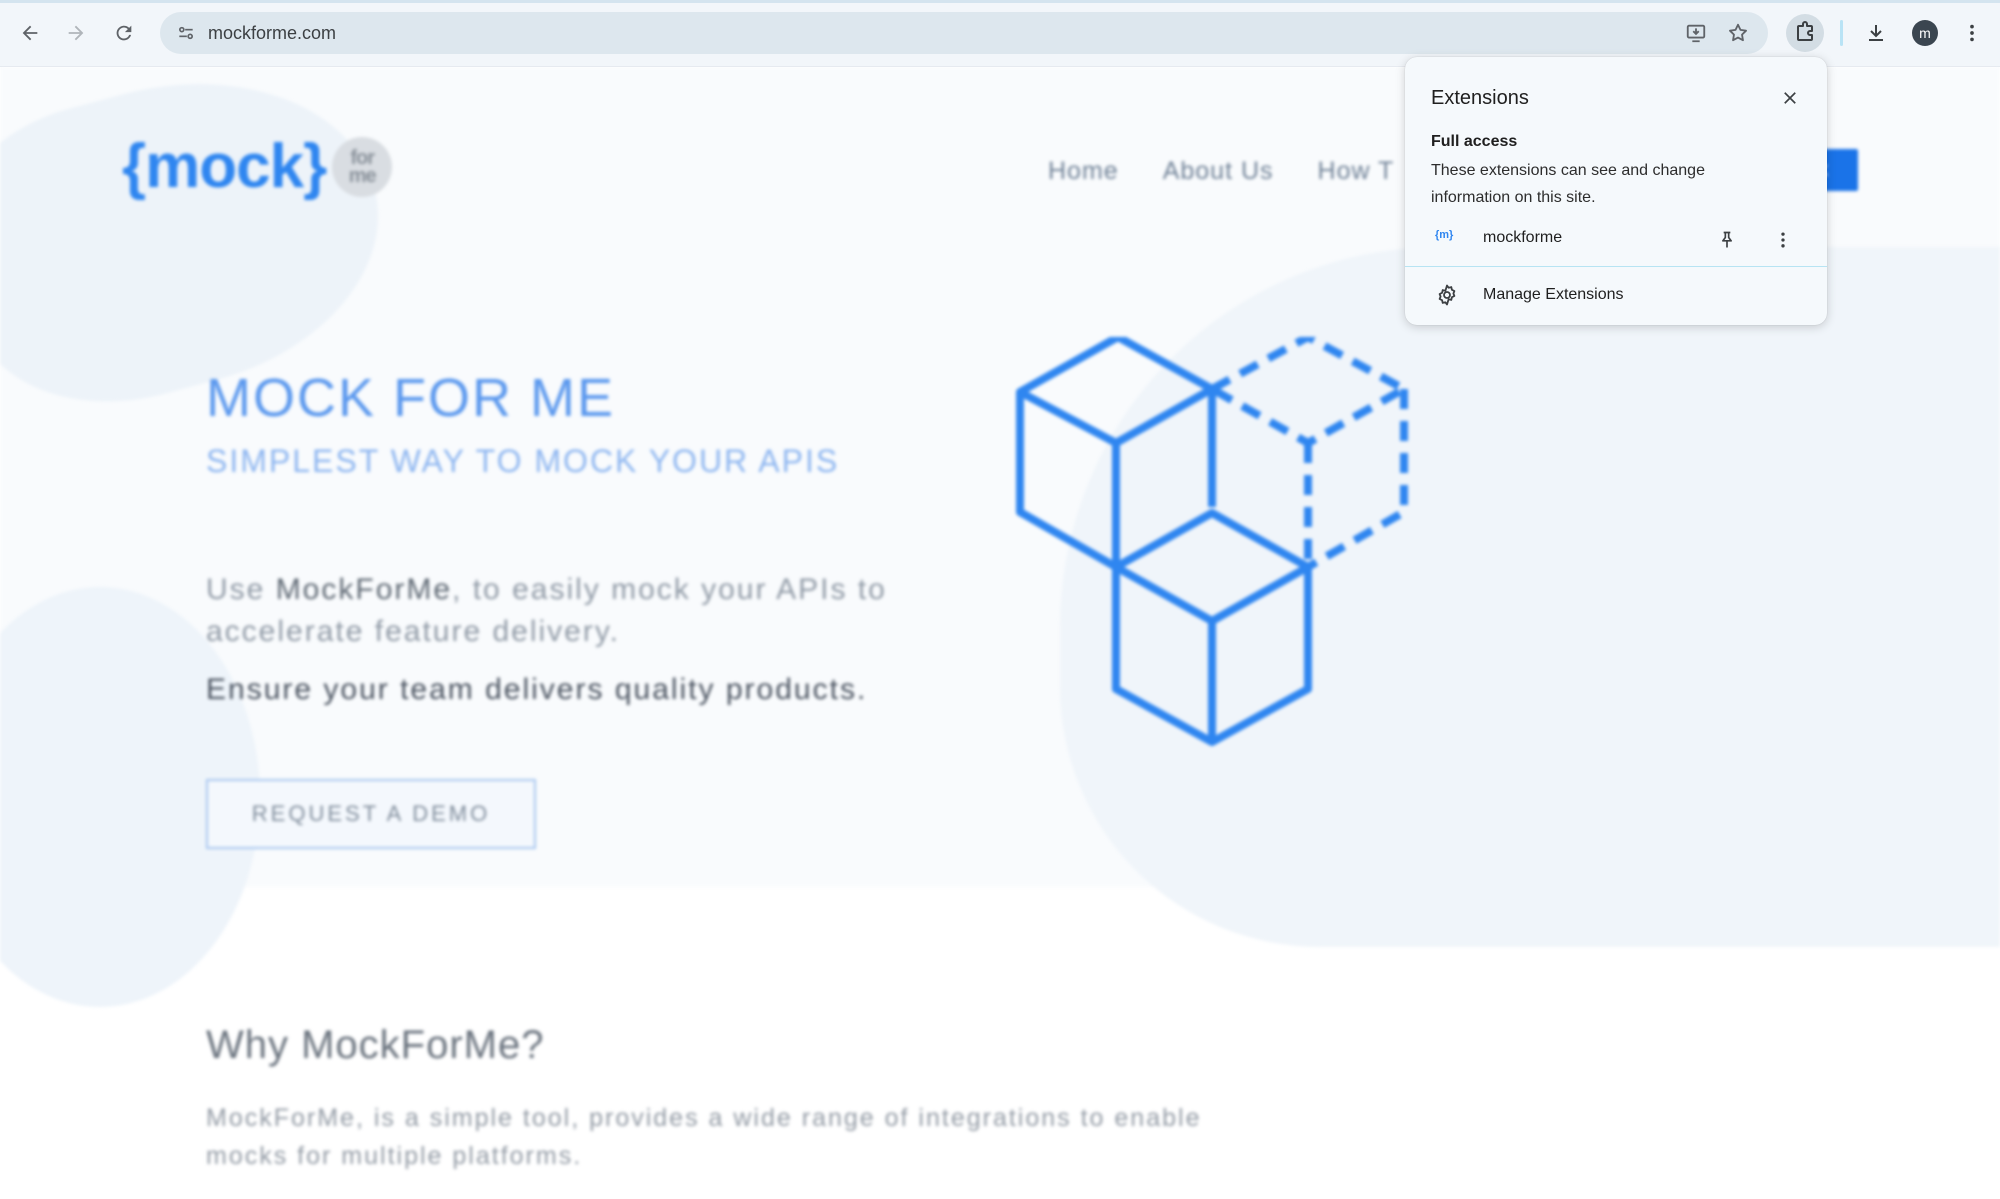 Image resolution: width=2000 pixels, height=1199 pixels. Describe the element at coordinates (272, 33) in the screenshot. I see `url-text: mockforme.com` at that location.